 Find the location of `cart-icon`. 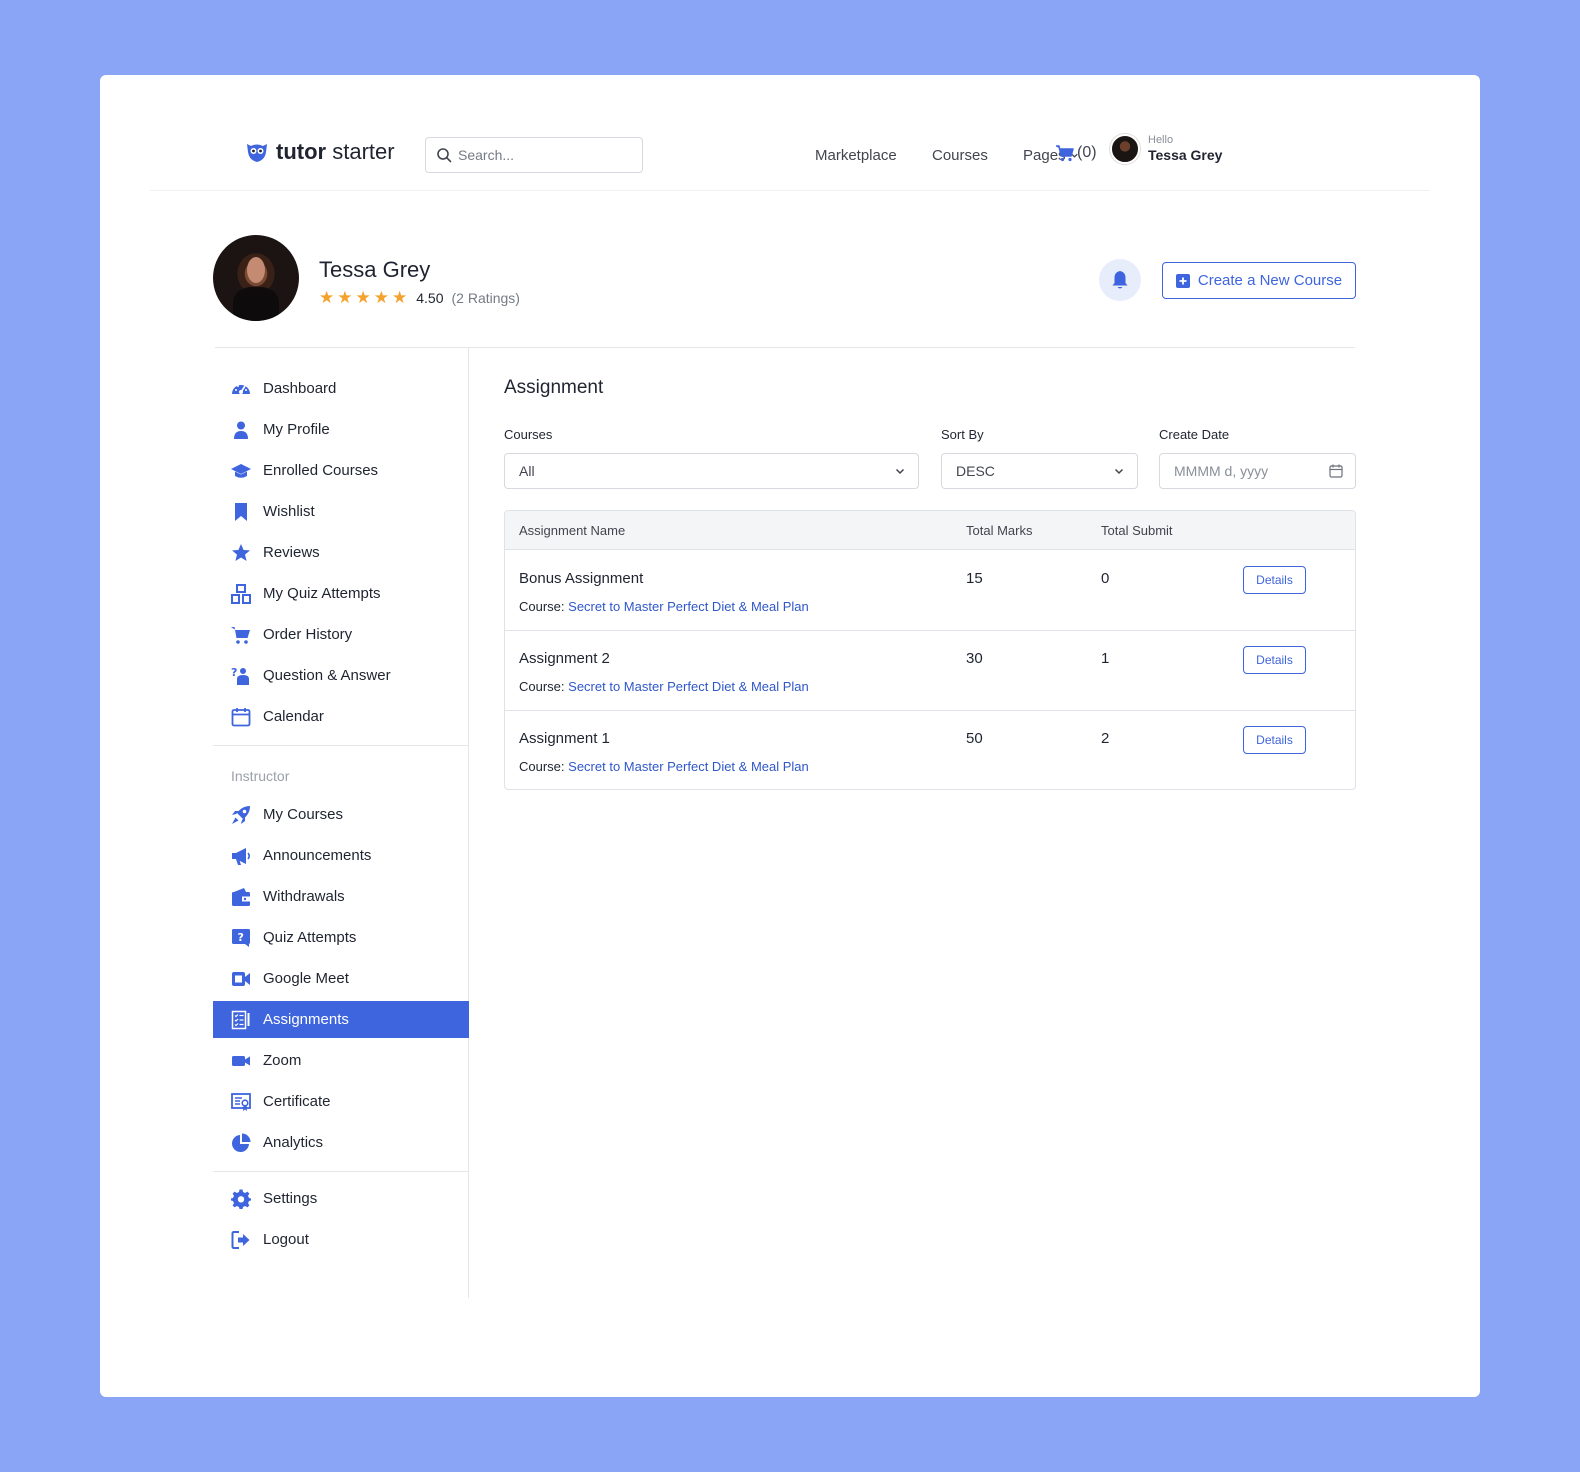

cart-icon is located at coordinates (240, 635).